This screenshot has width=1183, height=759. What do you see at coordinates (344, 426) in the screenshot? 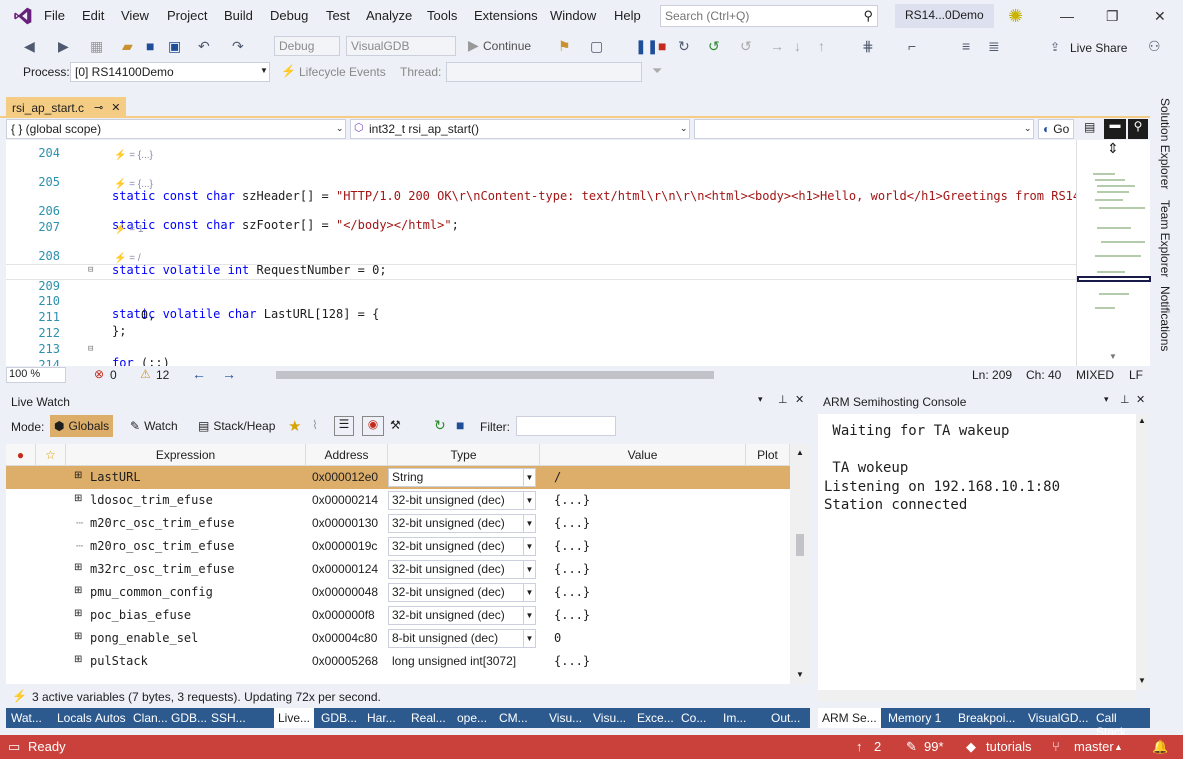
I see `format-icon: ☰` at bounding box center [344, 426].